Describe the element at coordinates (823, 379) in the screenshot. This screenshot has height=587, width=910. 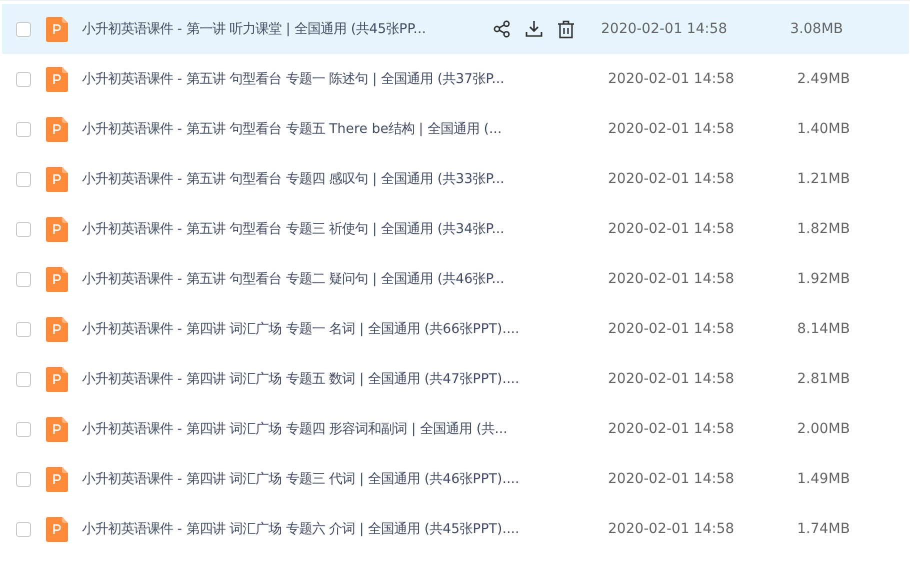
I see `file-size: 2.81MB` at that location.